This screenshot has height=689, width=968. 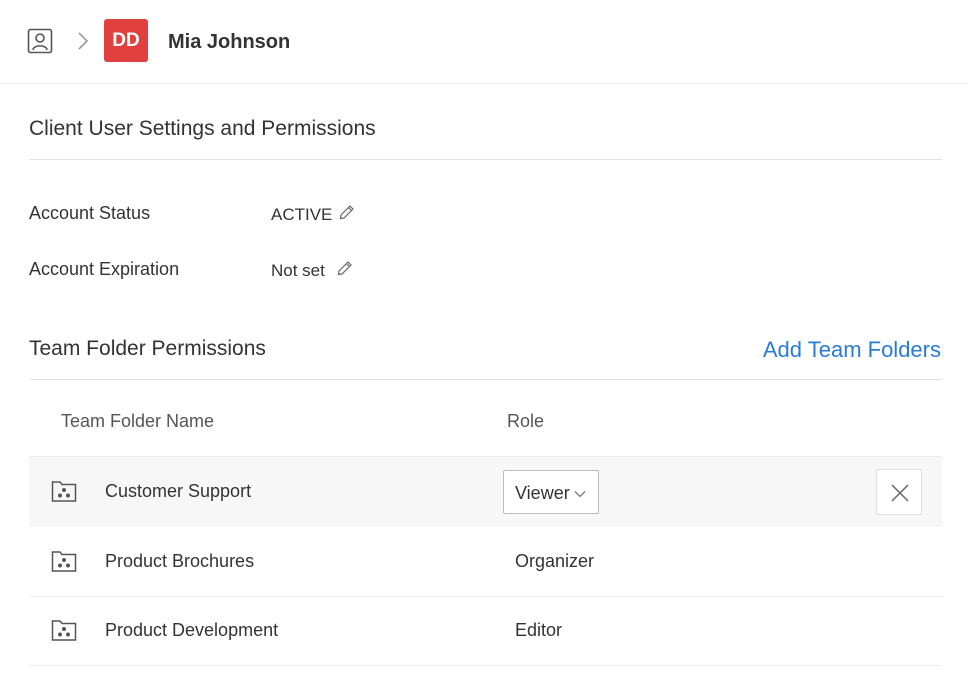 I want to click on account-expiration-value: Not set, so click(x=298, y=270).